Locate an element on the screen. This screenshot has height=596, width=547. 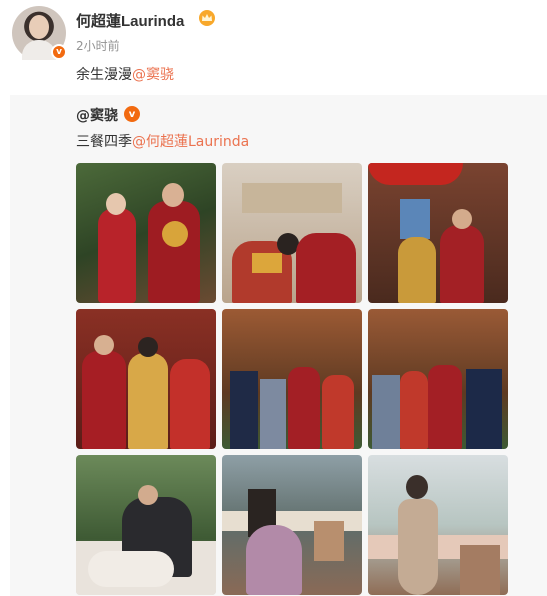
avatar: v is located at coordinates (39, 33).